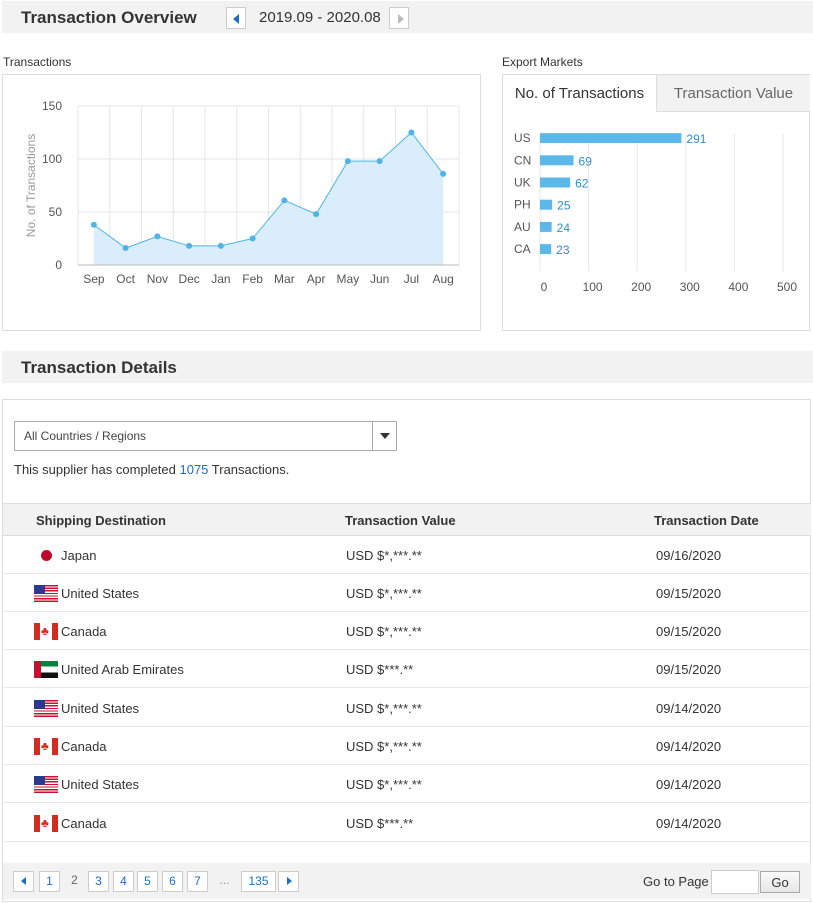 The width and height of the screenshot is (813, 903). I want to click on x-tick-label: 200, so click(641, 287).